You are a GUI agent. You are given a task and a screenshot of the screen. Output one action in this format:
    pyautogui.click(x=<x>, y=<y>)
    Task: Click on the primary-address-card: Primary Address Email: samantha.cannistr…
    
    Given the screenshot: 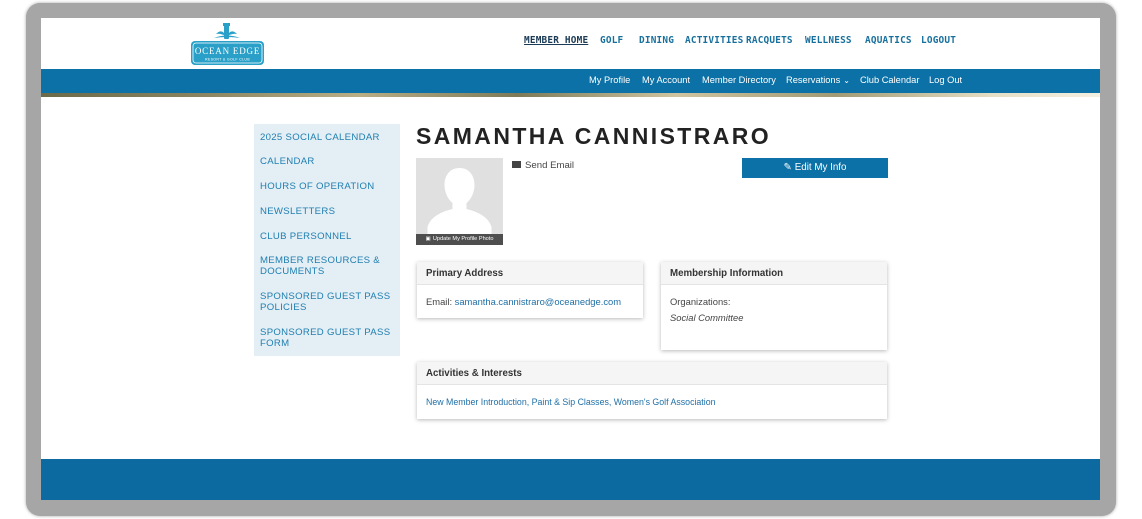 What is the action you would take?
    pyautogui.click(x=530, y=290)
    